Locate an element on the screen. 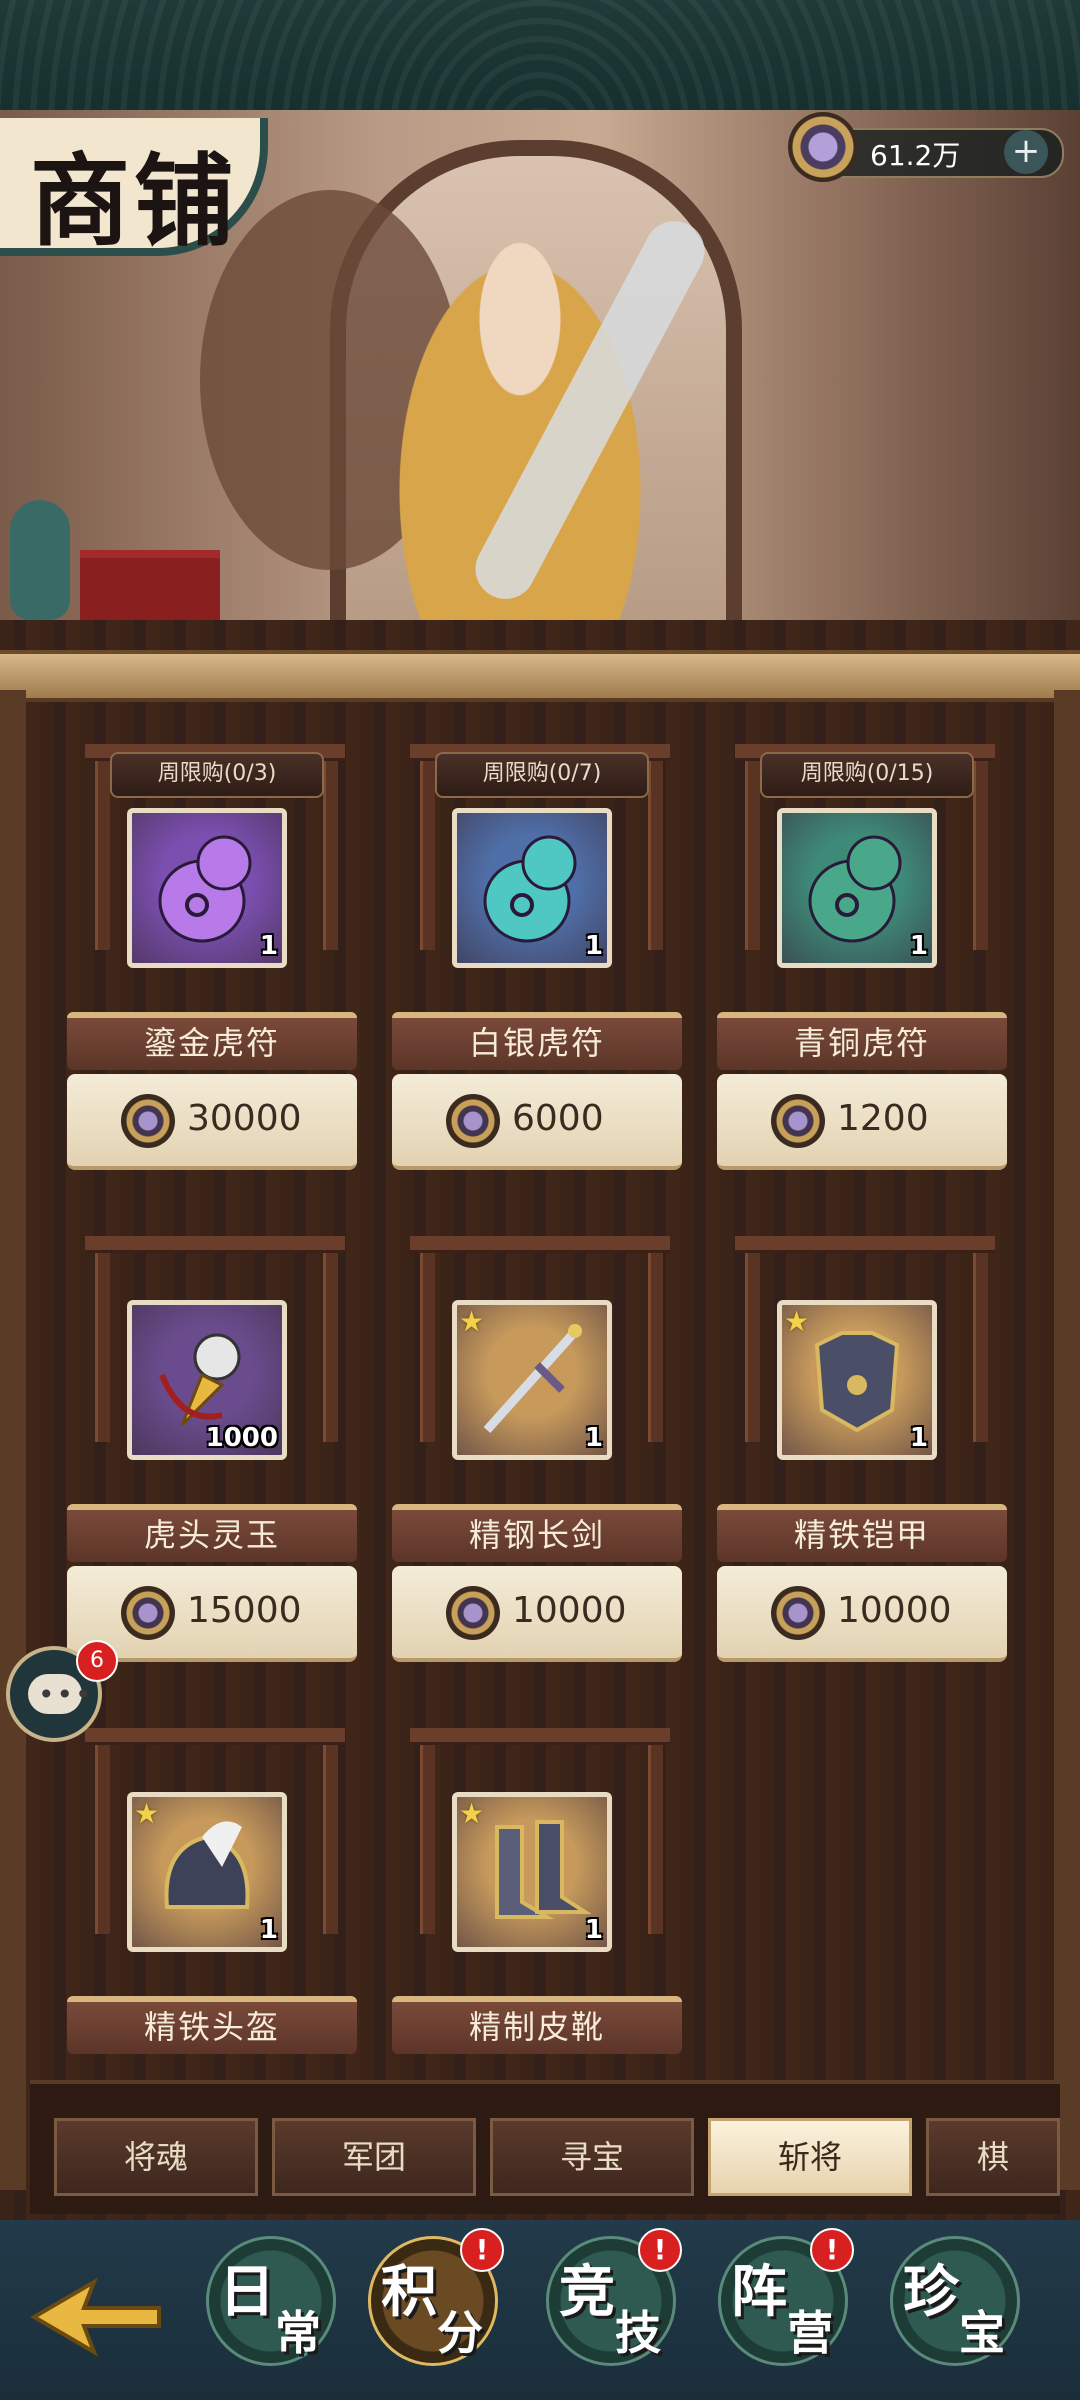  price-tag: 1200 is located at coordinates (862, 1122).